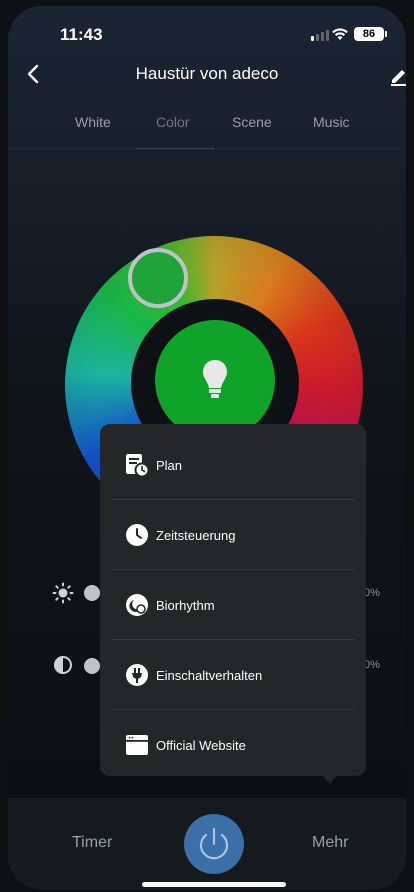 Image resolution: width=414 pixels, height=892 pixels. What do you see at coordinates (207, 73) in the screenshot?
I see `page-title: Haustür von adeco` at bounding box center [207, 73].